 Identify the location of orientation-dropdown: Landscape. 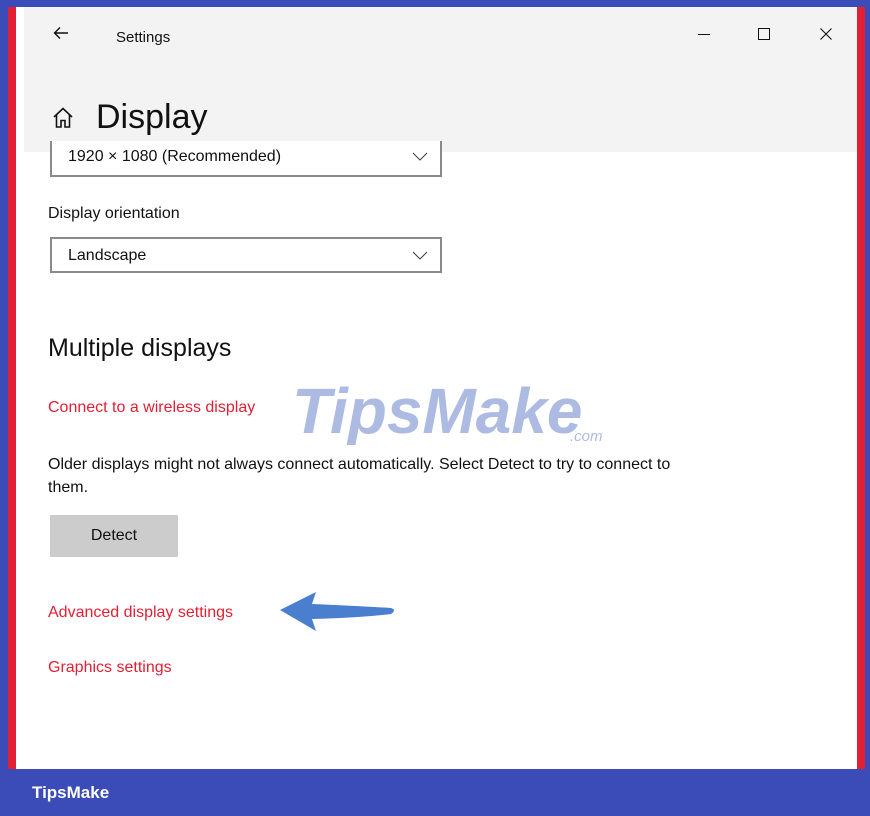
(246, 255).